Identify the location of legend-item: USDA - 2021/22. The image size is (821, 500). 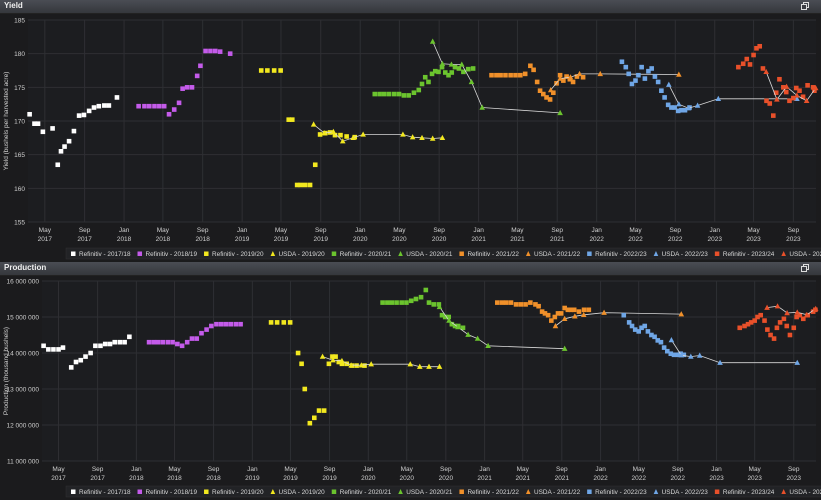
(553, 492).